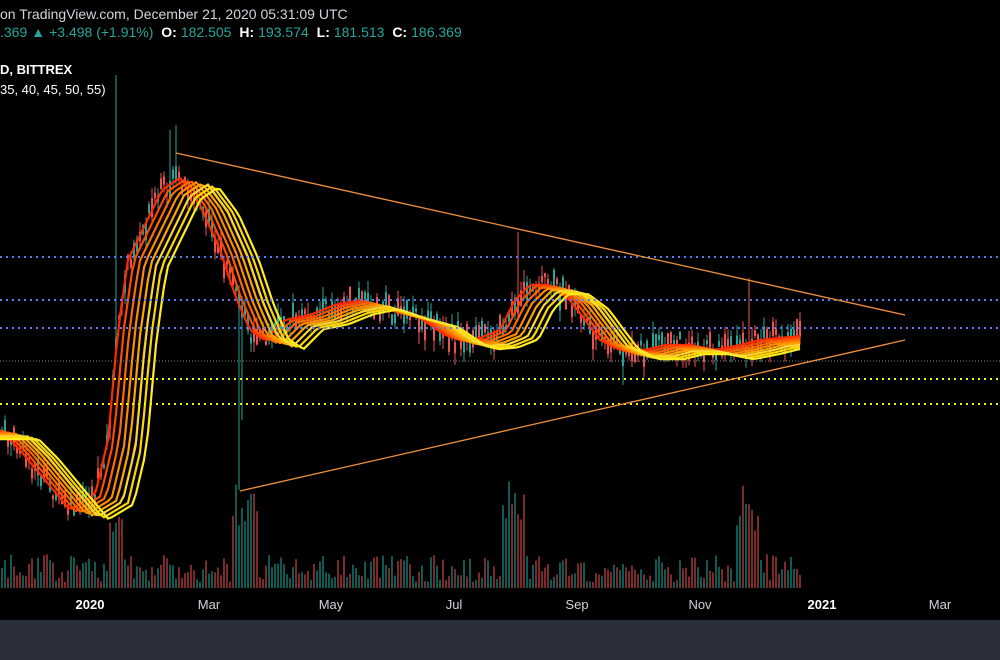 The height and width of the screenshot is (660, 1000). I want to click on legend: D, BITTREX 35, 40, 45, 50, 55), so click(53, 80).